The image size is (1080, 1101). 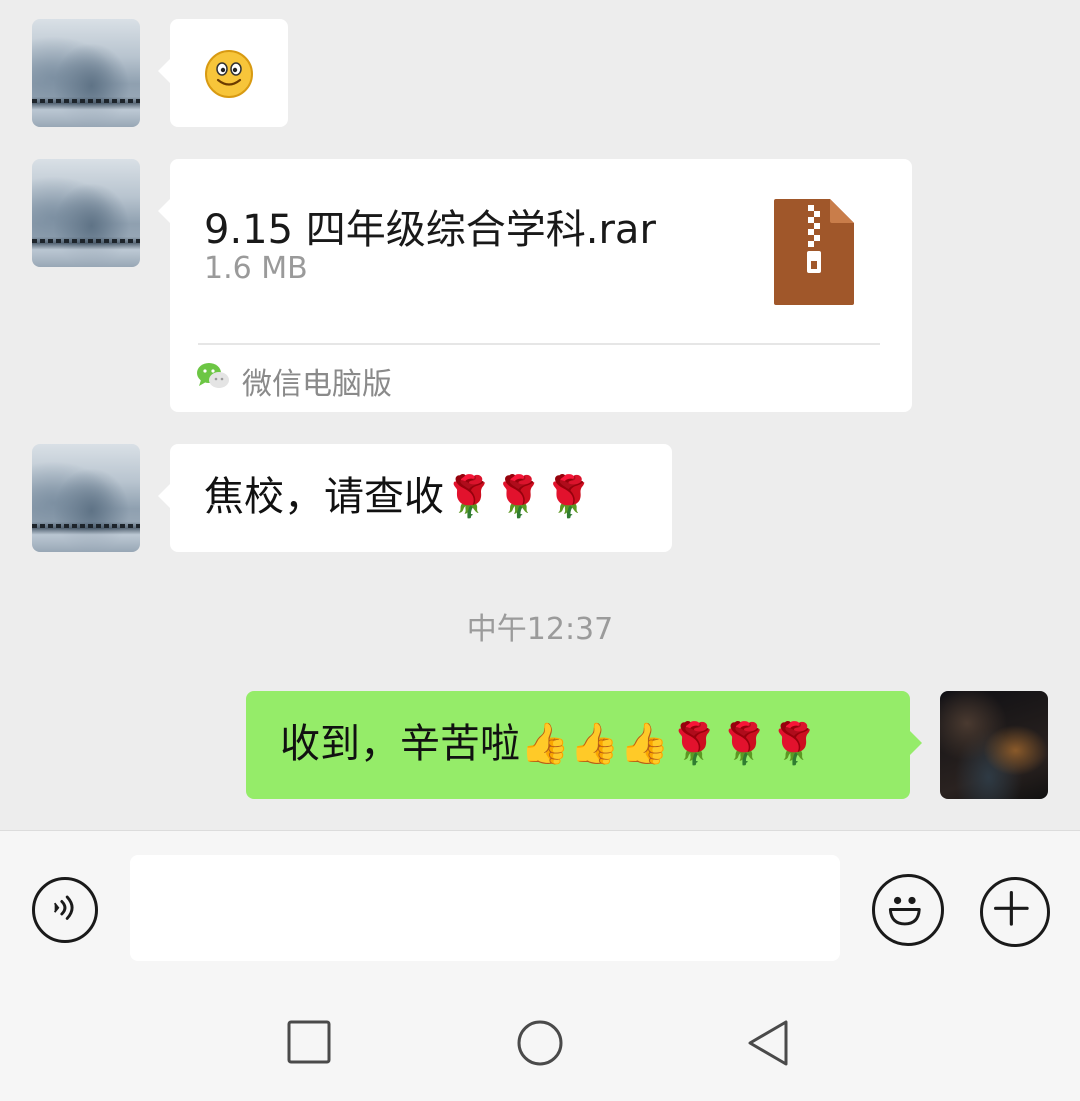 I want to click on message-text: 焦校，请查收🌹🌹🌹, so click(x=399, y=497).